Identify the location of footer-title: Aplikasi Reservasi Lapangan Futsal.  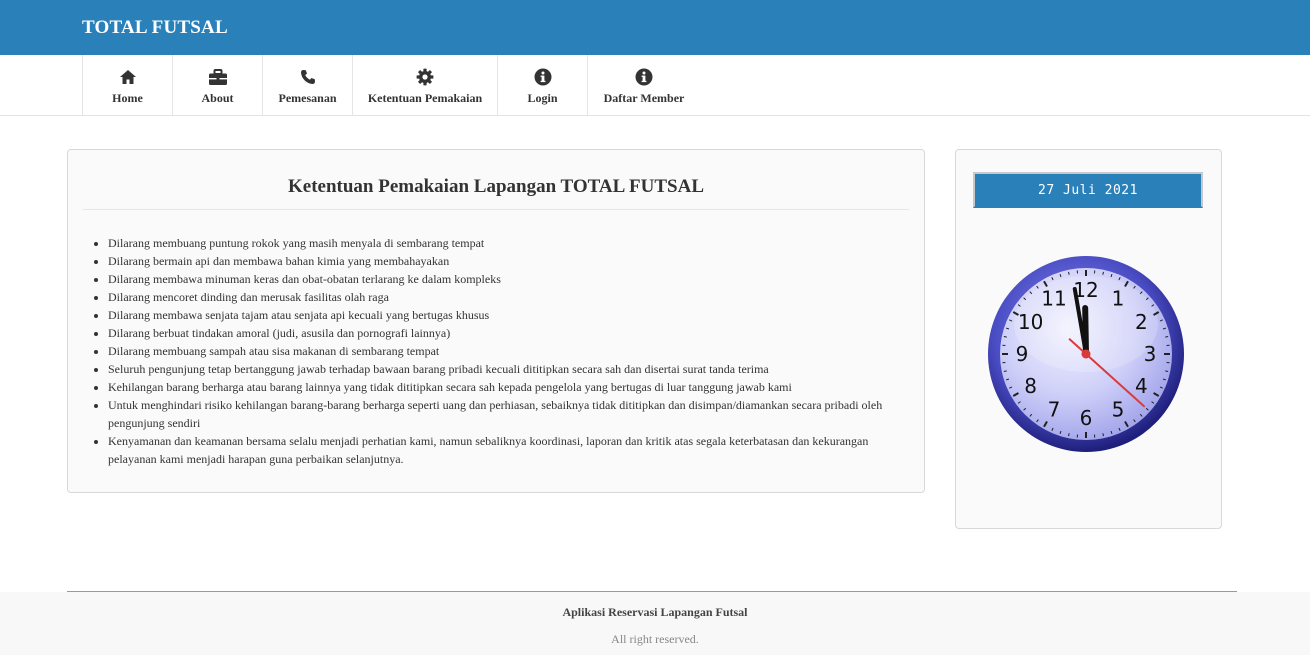
(655, 612).